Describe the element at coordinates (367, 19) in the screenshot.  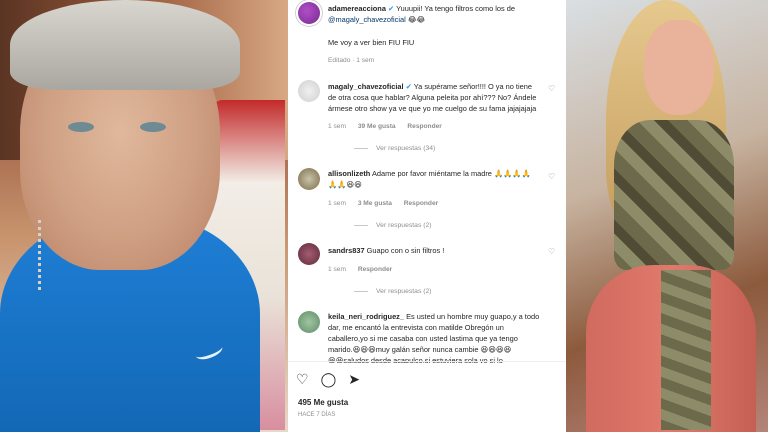
I see `caption-mention: @magaly_chavezoficial` at that location.